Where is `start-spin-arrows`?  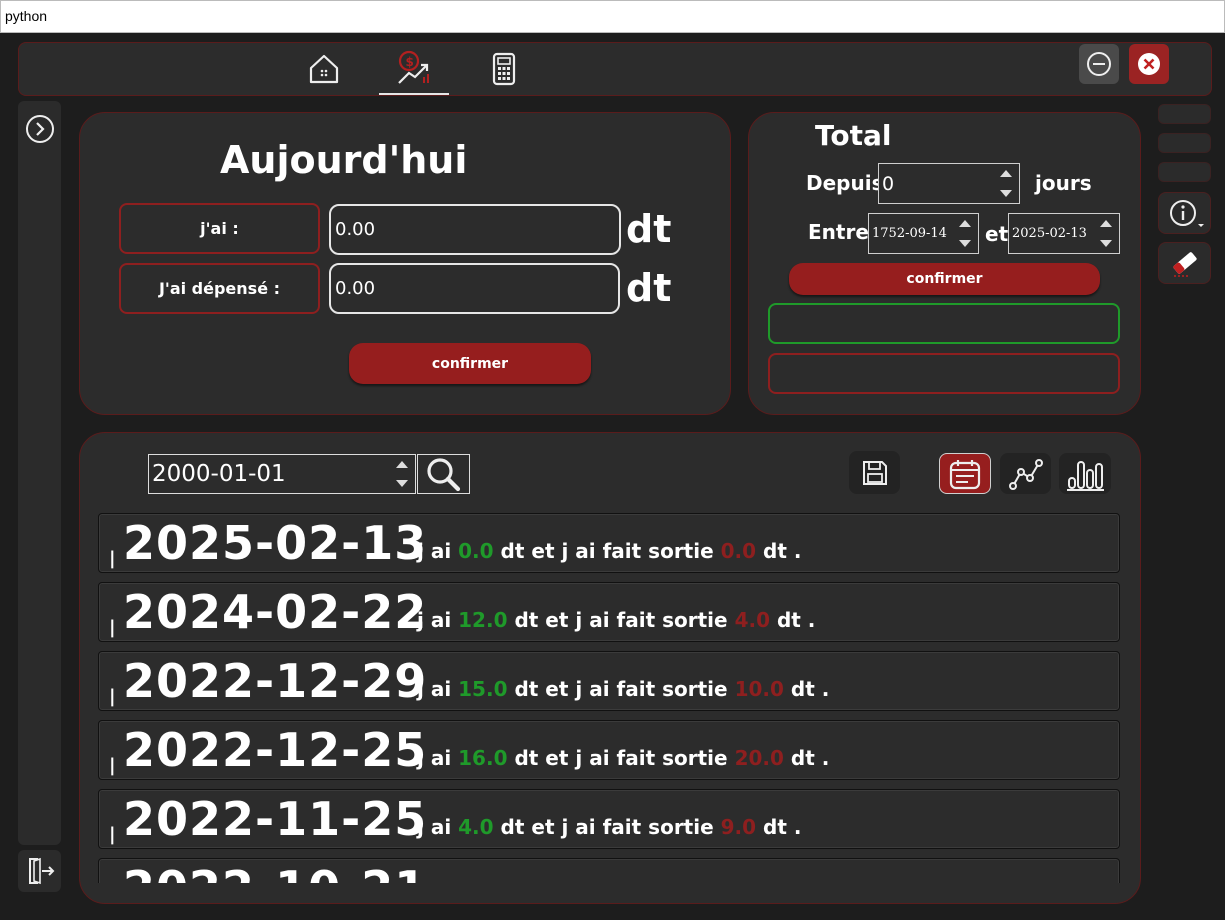
start-spin-arrows is located at coordinates (965, 233).